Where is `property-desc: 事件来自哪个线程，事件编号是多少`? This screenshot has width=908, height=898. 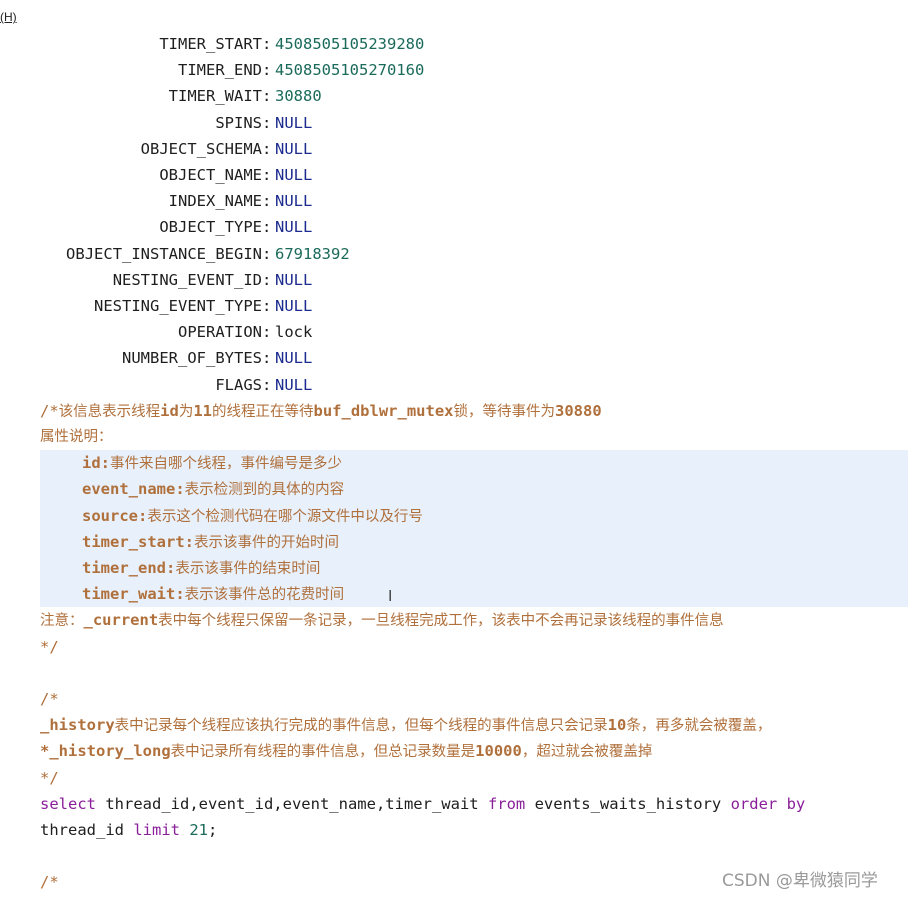
property-desc: 事件来自哪个线程，事件编号是多少 is located at coordinates (226, 464).